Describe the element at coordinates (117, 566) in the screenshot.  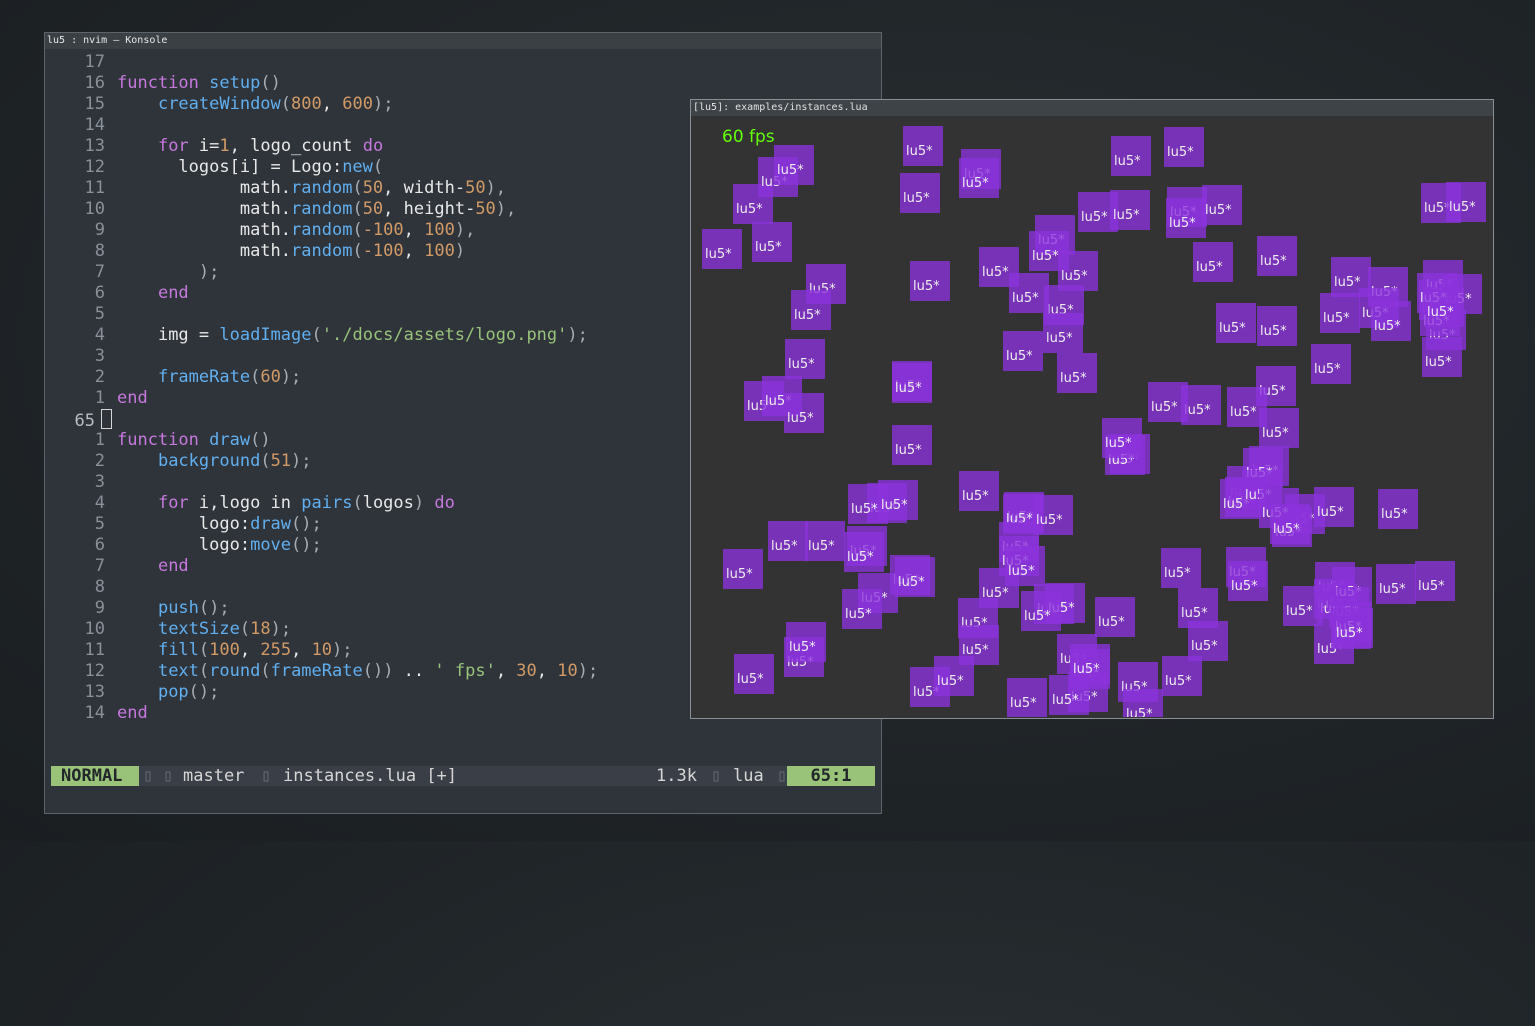
I see `code-line: 7 end` at that location.